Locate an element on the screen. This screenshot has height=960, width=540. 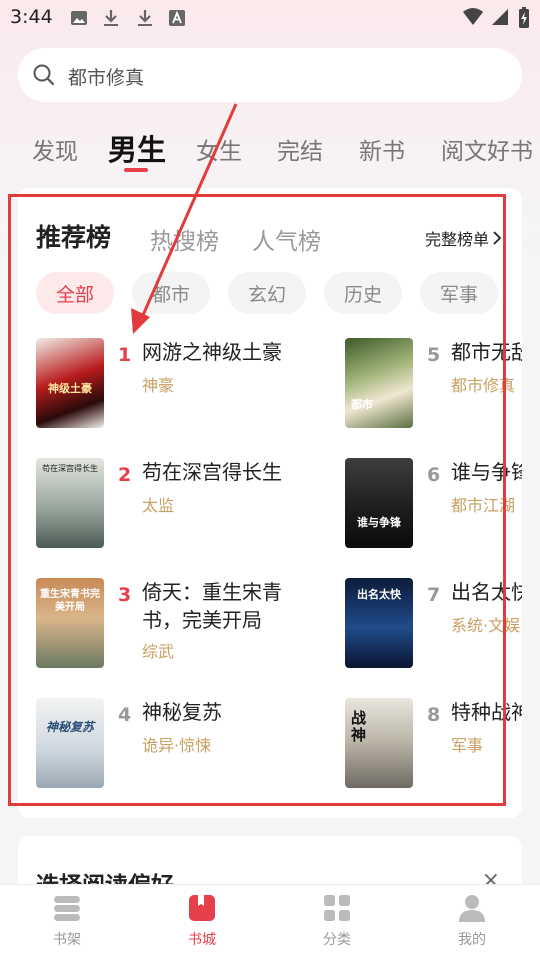
wifi-icon is located at coordinates (473, 16).